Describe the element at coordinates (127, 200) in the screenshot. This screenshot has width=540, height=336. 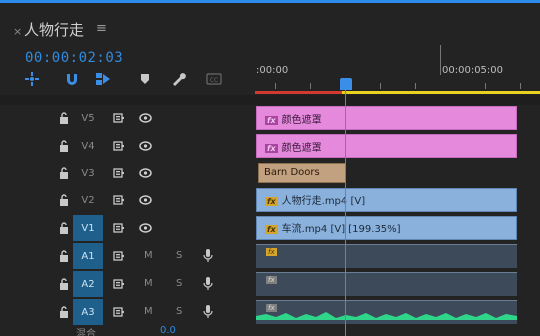
I see `track-header-v2: V2` at that location.